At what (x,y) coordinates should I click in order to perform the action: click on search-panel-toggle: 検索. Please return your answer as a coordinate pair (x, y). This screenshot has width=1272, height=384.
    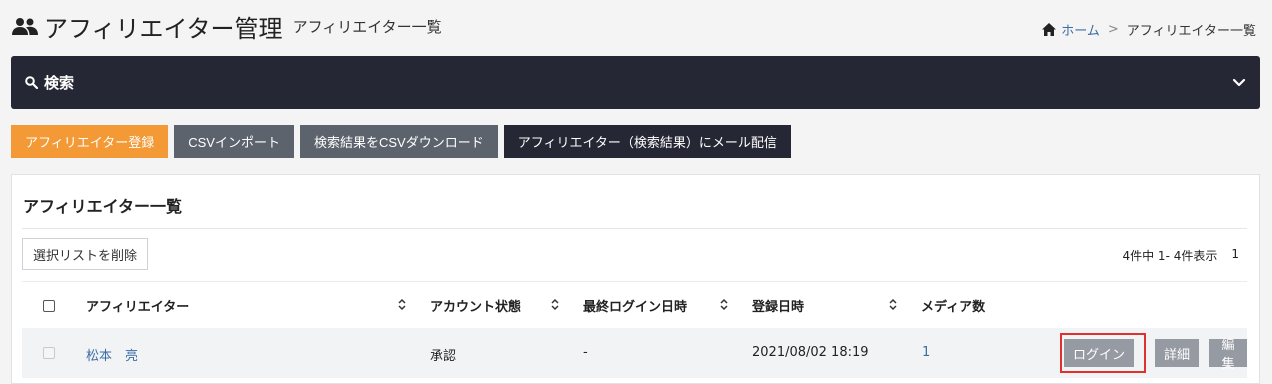
    Looking at the image, I should click on (635, 82).